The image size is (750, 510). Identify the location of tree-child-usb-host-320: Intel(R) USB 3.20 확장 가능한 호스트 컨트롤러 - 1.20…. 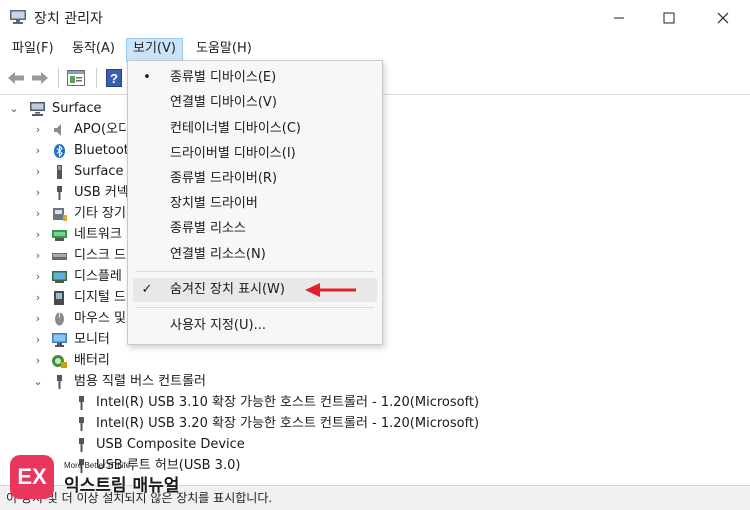
(260, 424).